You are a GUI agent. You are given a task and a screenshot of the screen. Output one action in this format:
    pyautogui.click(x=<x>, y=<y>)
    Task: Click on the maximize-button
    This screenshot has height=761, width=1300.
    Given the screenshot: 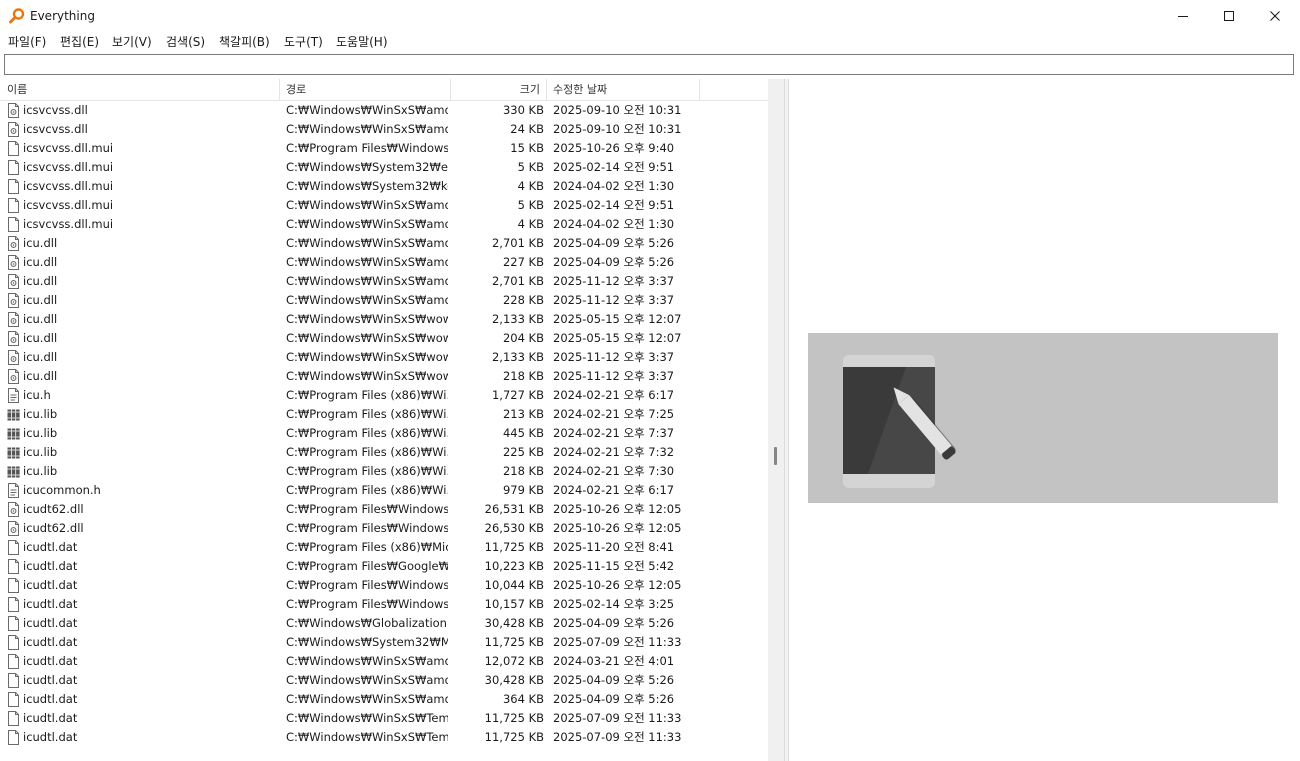 What is the action you would take?
    pyautogui.click(x=1229, y=16)
    